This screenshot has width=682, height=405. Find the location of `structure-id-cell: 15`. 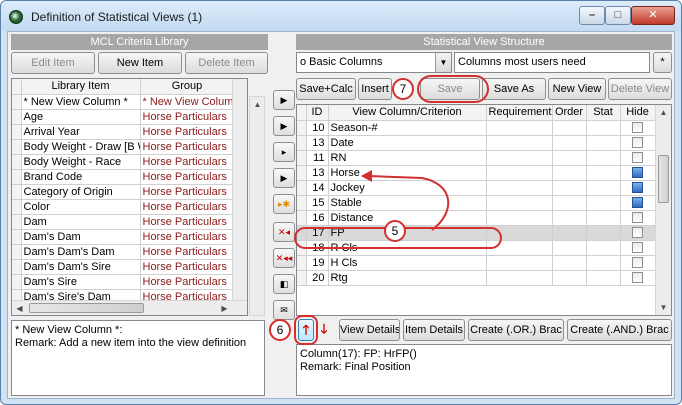

structure-id-cell: 15 is located at coordinates (317, 203).